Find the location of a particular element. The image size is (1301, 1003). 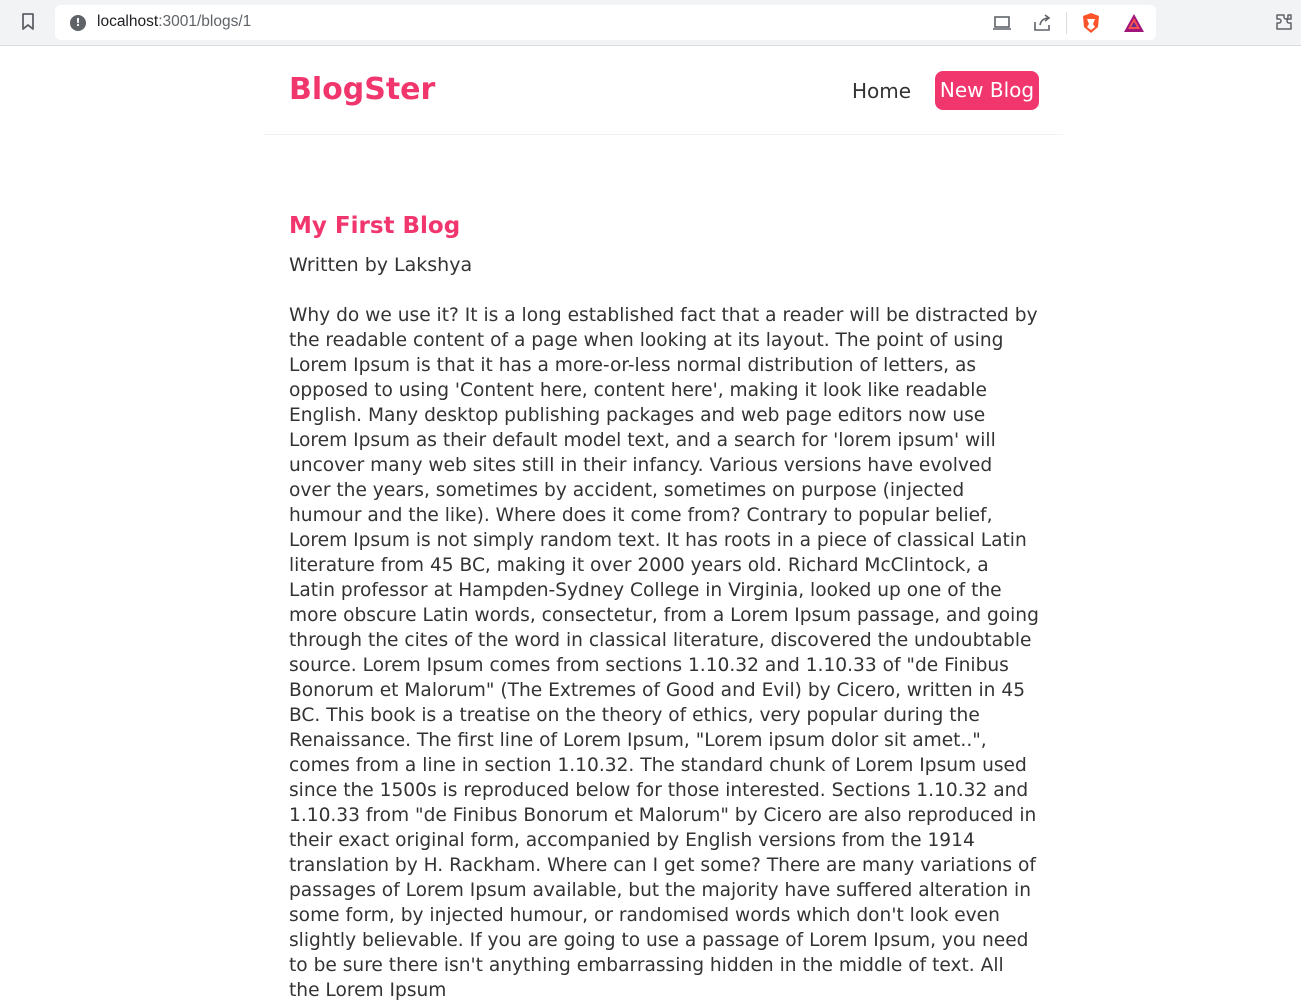

share-icon is located at coordinates (1042, 23).